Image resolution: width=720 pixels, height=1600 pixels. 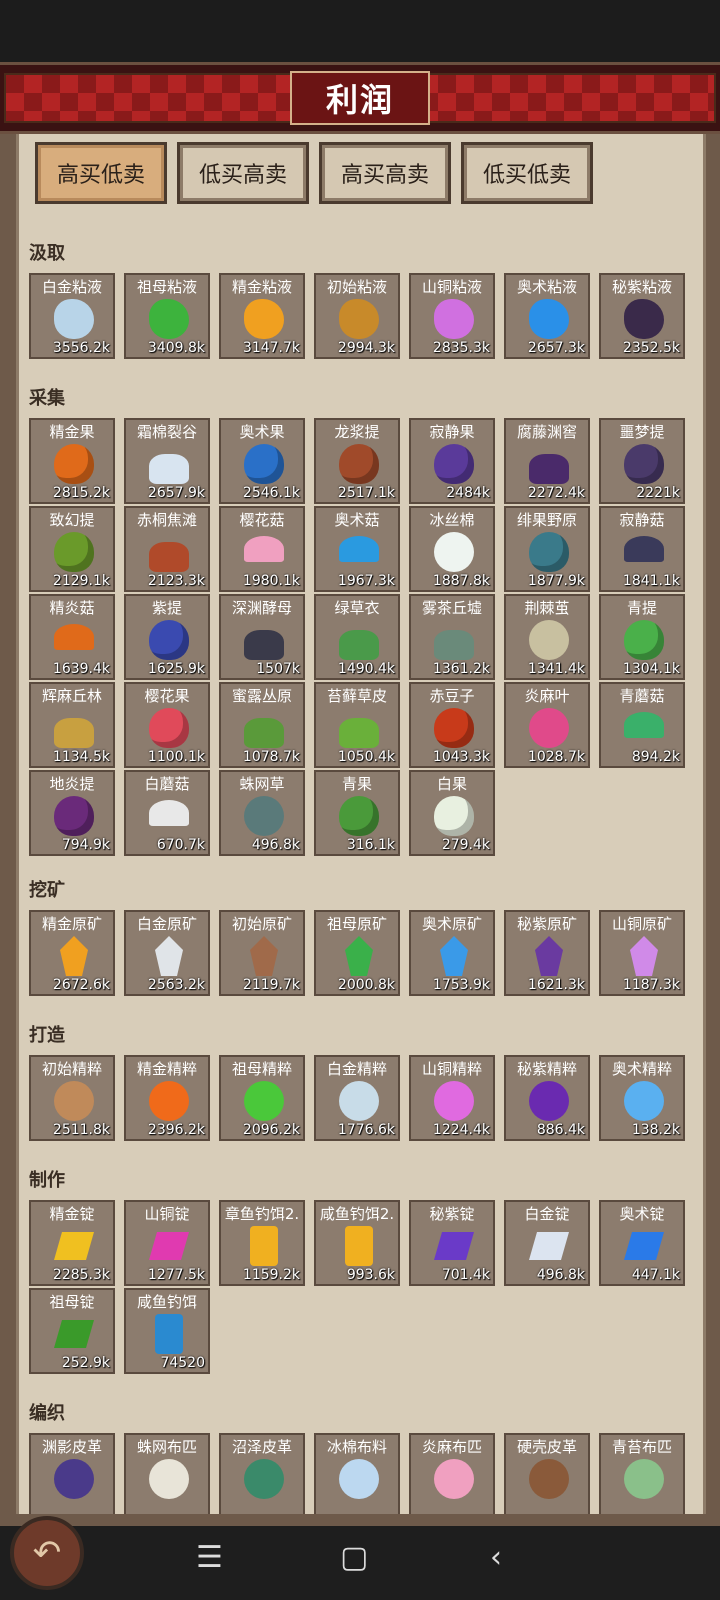 I want to click on item-cell: 青蘑菇 894.2k, so click(x=642, y=725).